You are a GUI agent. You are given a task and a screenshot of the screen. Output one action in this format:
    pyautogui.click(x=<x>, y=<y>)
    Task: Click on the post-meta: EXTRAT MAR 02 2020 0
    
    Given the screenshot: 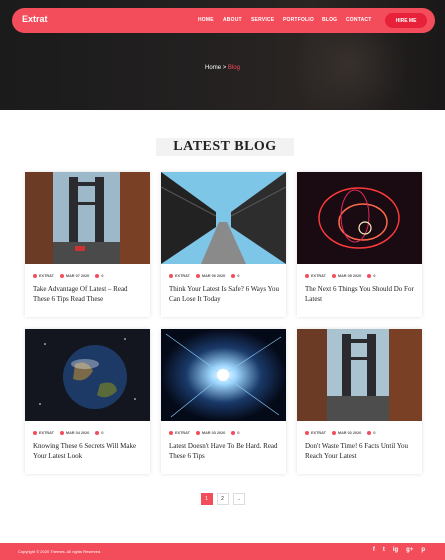 What is the action you would take?
    pyautogui.click(x=340, y=433)
    